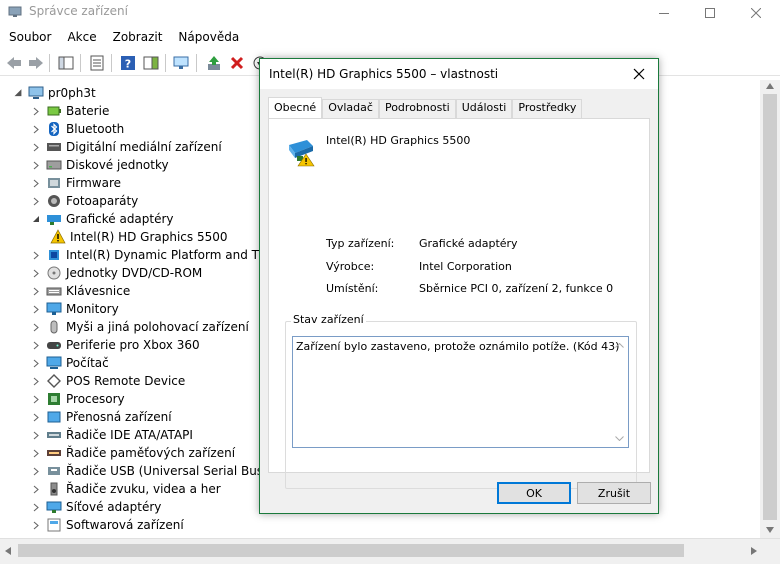 Image resolution: width=780 pixels, height=564 pixels. What do you see at coordinates (128, 63) in the screenshot?
I see `help-icon: ?` at bounding box center [128, 63].